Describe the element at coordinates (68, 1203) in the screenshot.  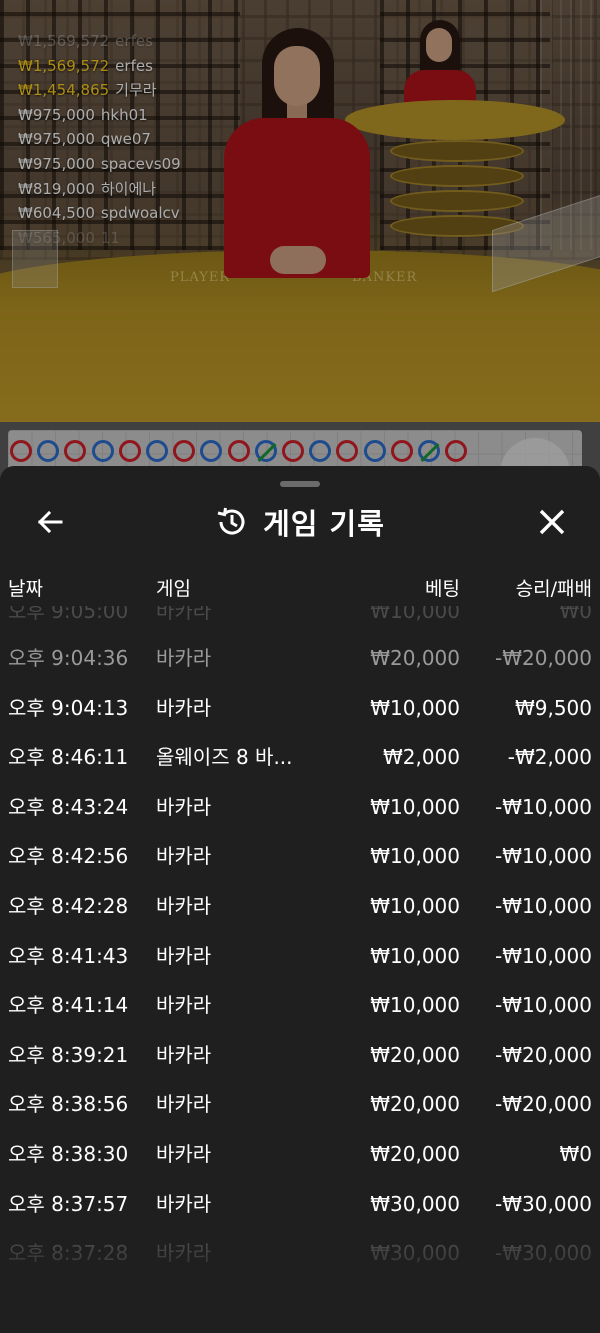
I see `history-date: 오후 8:37:57` at that location.